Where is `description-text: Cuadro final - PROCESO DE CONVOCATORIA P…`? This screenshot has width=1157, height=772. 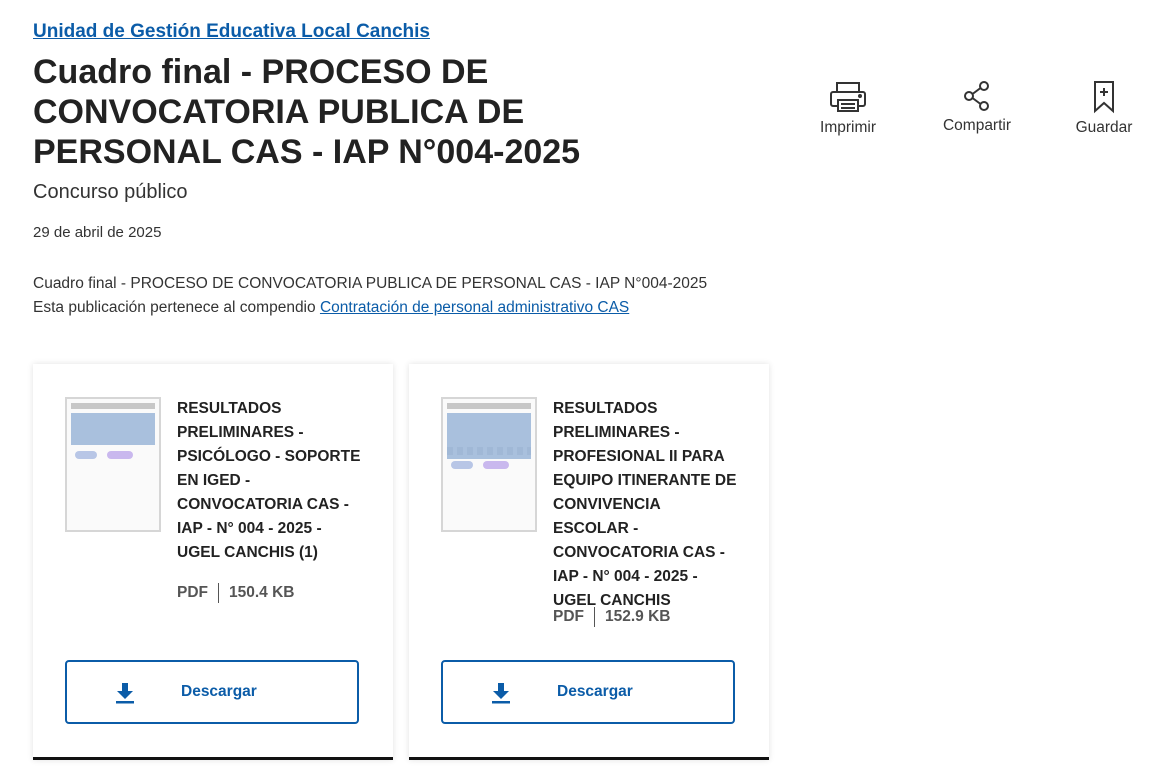
description-text: Cuadro final - PROCESO DE CONVOCATORIA P… is located at coordinates (370, 283).